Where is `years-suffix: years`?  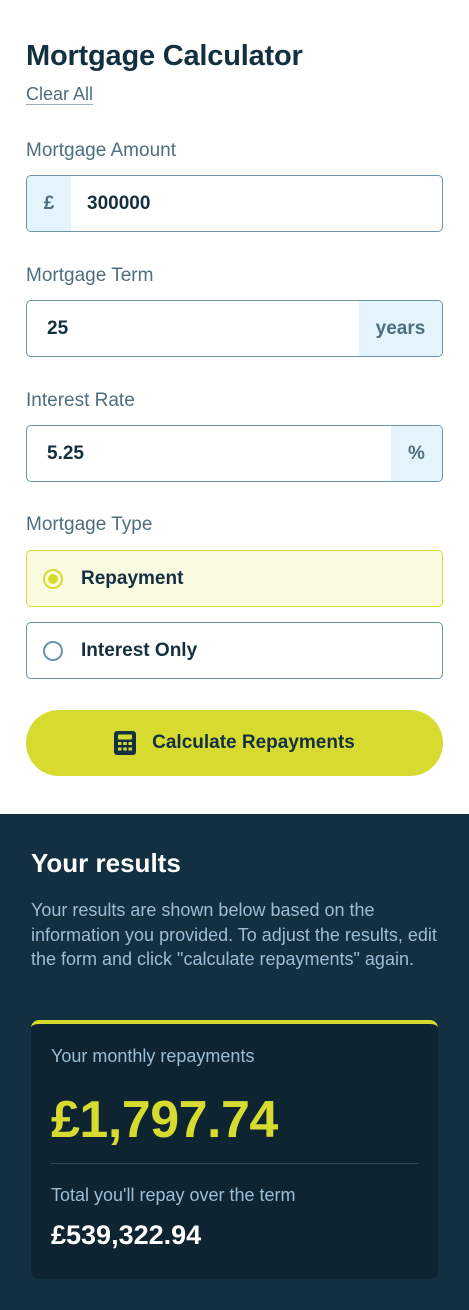 years-suffix: years is located at coordinates (400, 328).